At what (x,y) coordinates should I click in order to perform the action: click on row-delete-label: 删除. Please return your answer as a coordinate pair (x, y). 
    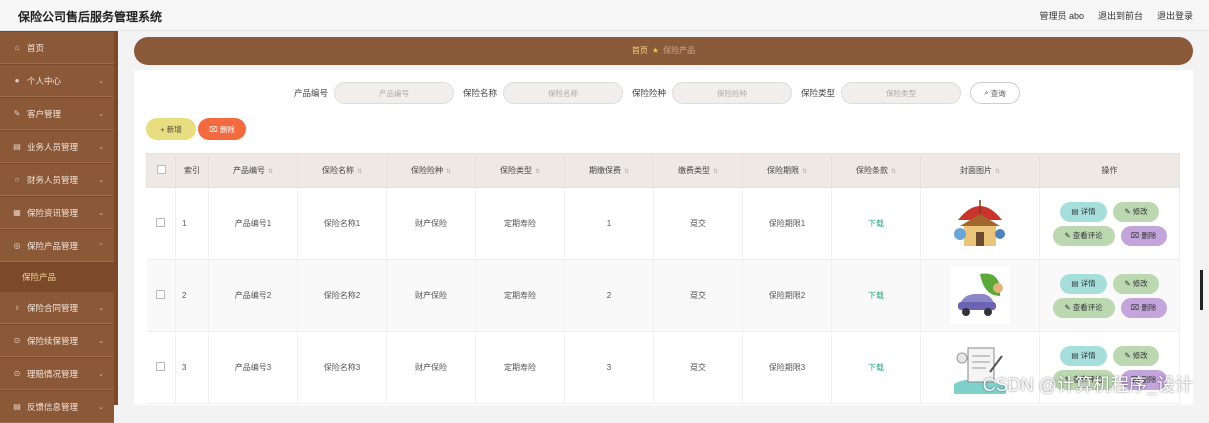
    Looking at the image, I should click on (1149, 235).